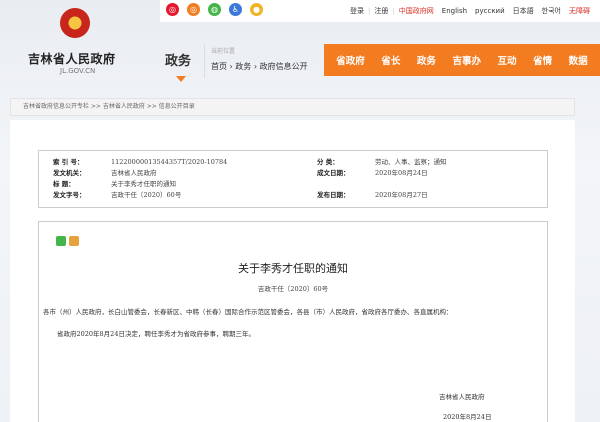  I want to click on created-date-label: 成文日期：, so click(333, 173).